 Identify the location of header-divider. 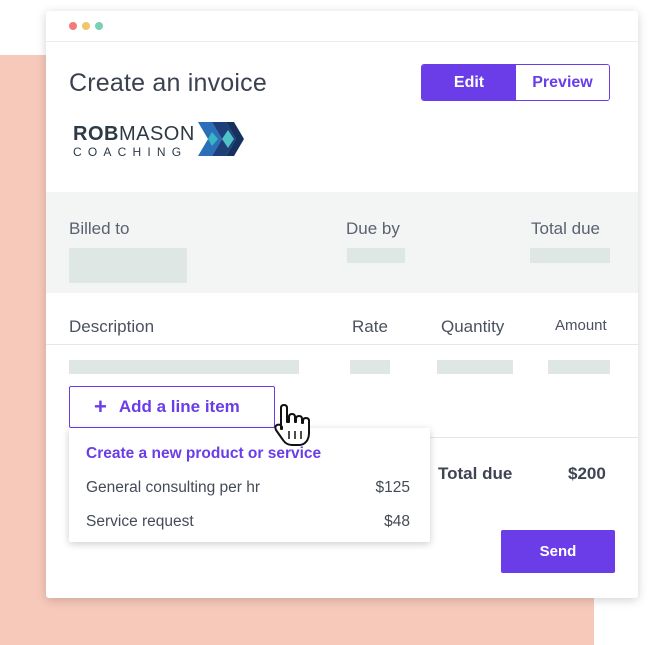
(342, 344).